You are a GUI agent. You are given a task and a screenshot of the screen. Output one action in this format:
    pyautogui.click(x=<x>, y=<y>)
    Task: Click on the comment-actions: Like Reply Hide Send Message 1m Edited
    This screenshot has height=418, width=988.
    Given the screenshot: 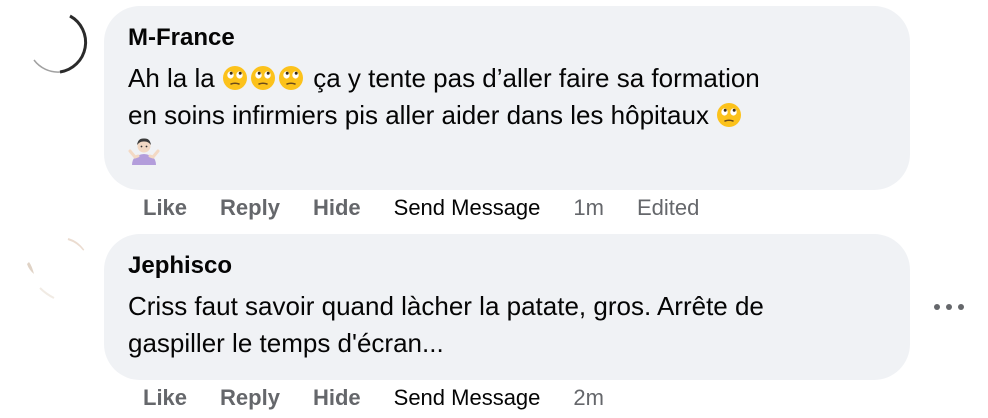 What is the action you would take?
    pyautogui.click(x=421, y=208)
    